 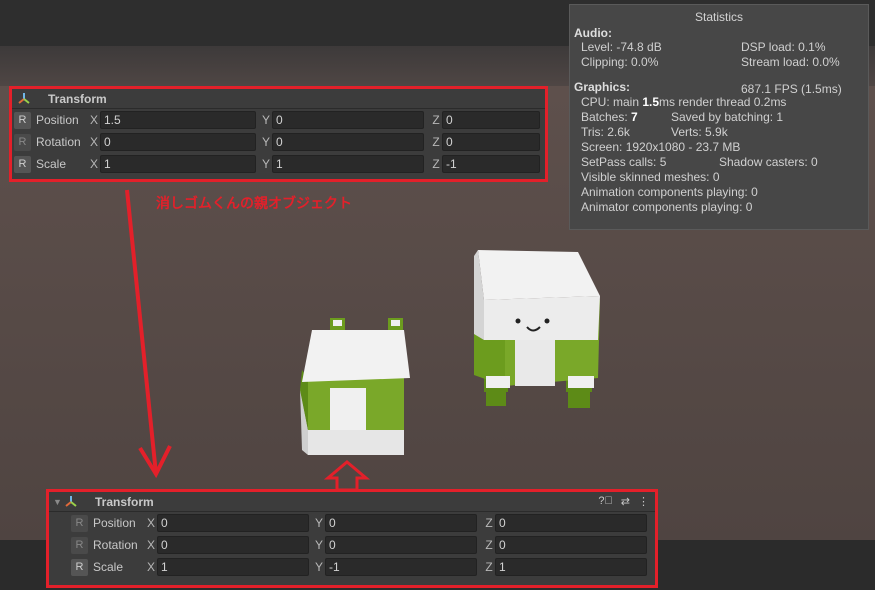 I want to click on position-row: R Position X0 Y0 Z0, so click(x=352, y=523).